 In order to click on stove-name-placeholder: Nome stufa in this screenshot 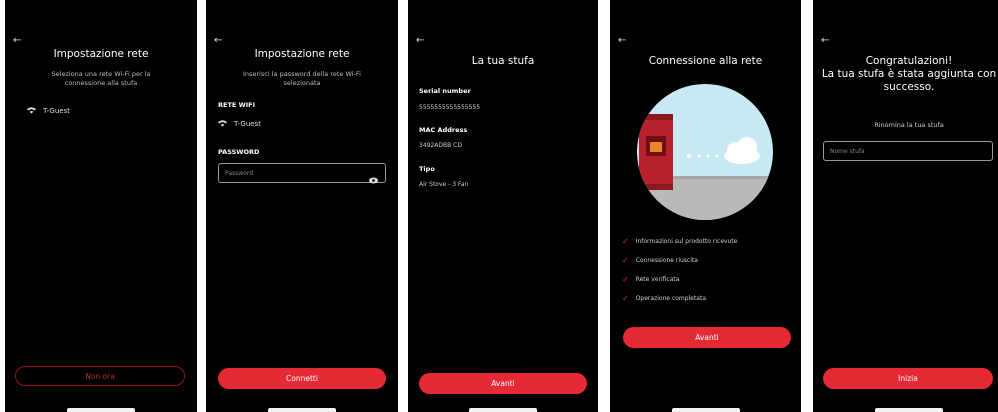, I will do `click(847, 151)`.